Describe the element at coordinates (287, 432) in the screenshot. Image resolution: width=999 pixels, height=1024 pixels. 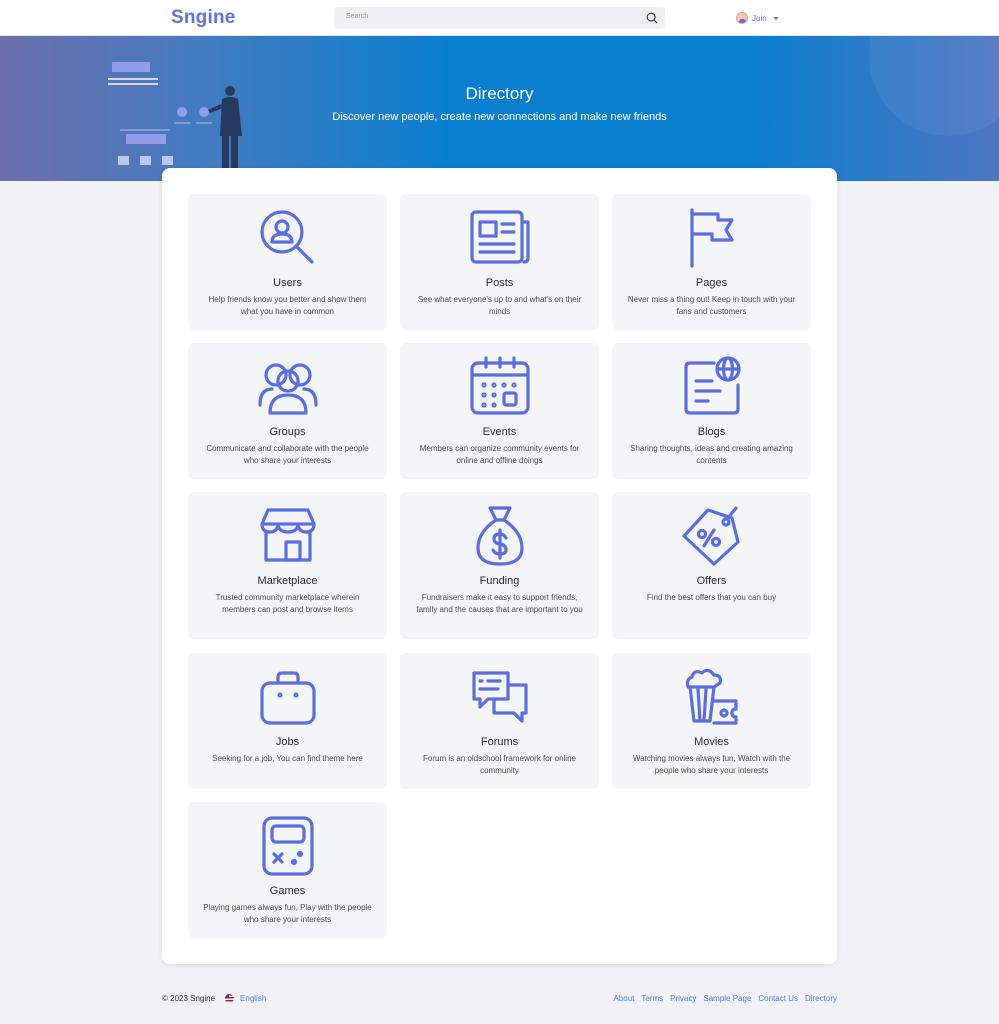
I see `tile-title: Groups` at that location.